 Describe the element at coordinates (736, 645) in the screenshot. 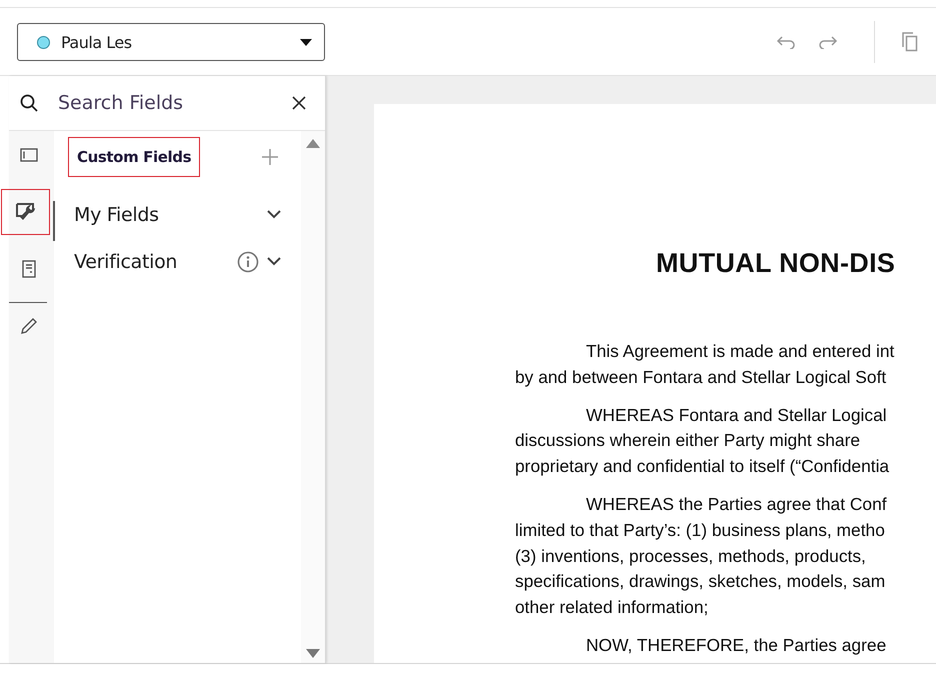

I see `text-line: NOW, THEREFORE, the Parties agree` at that location.